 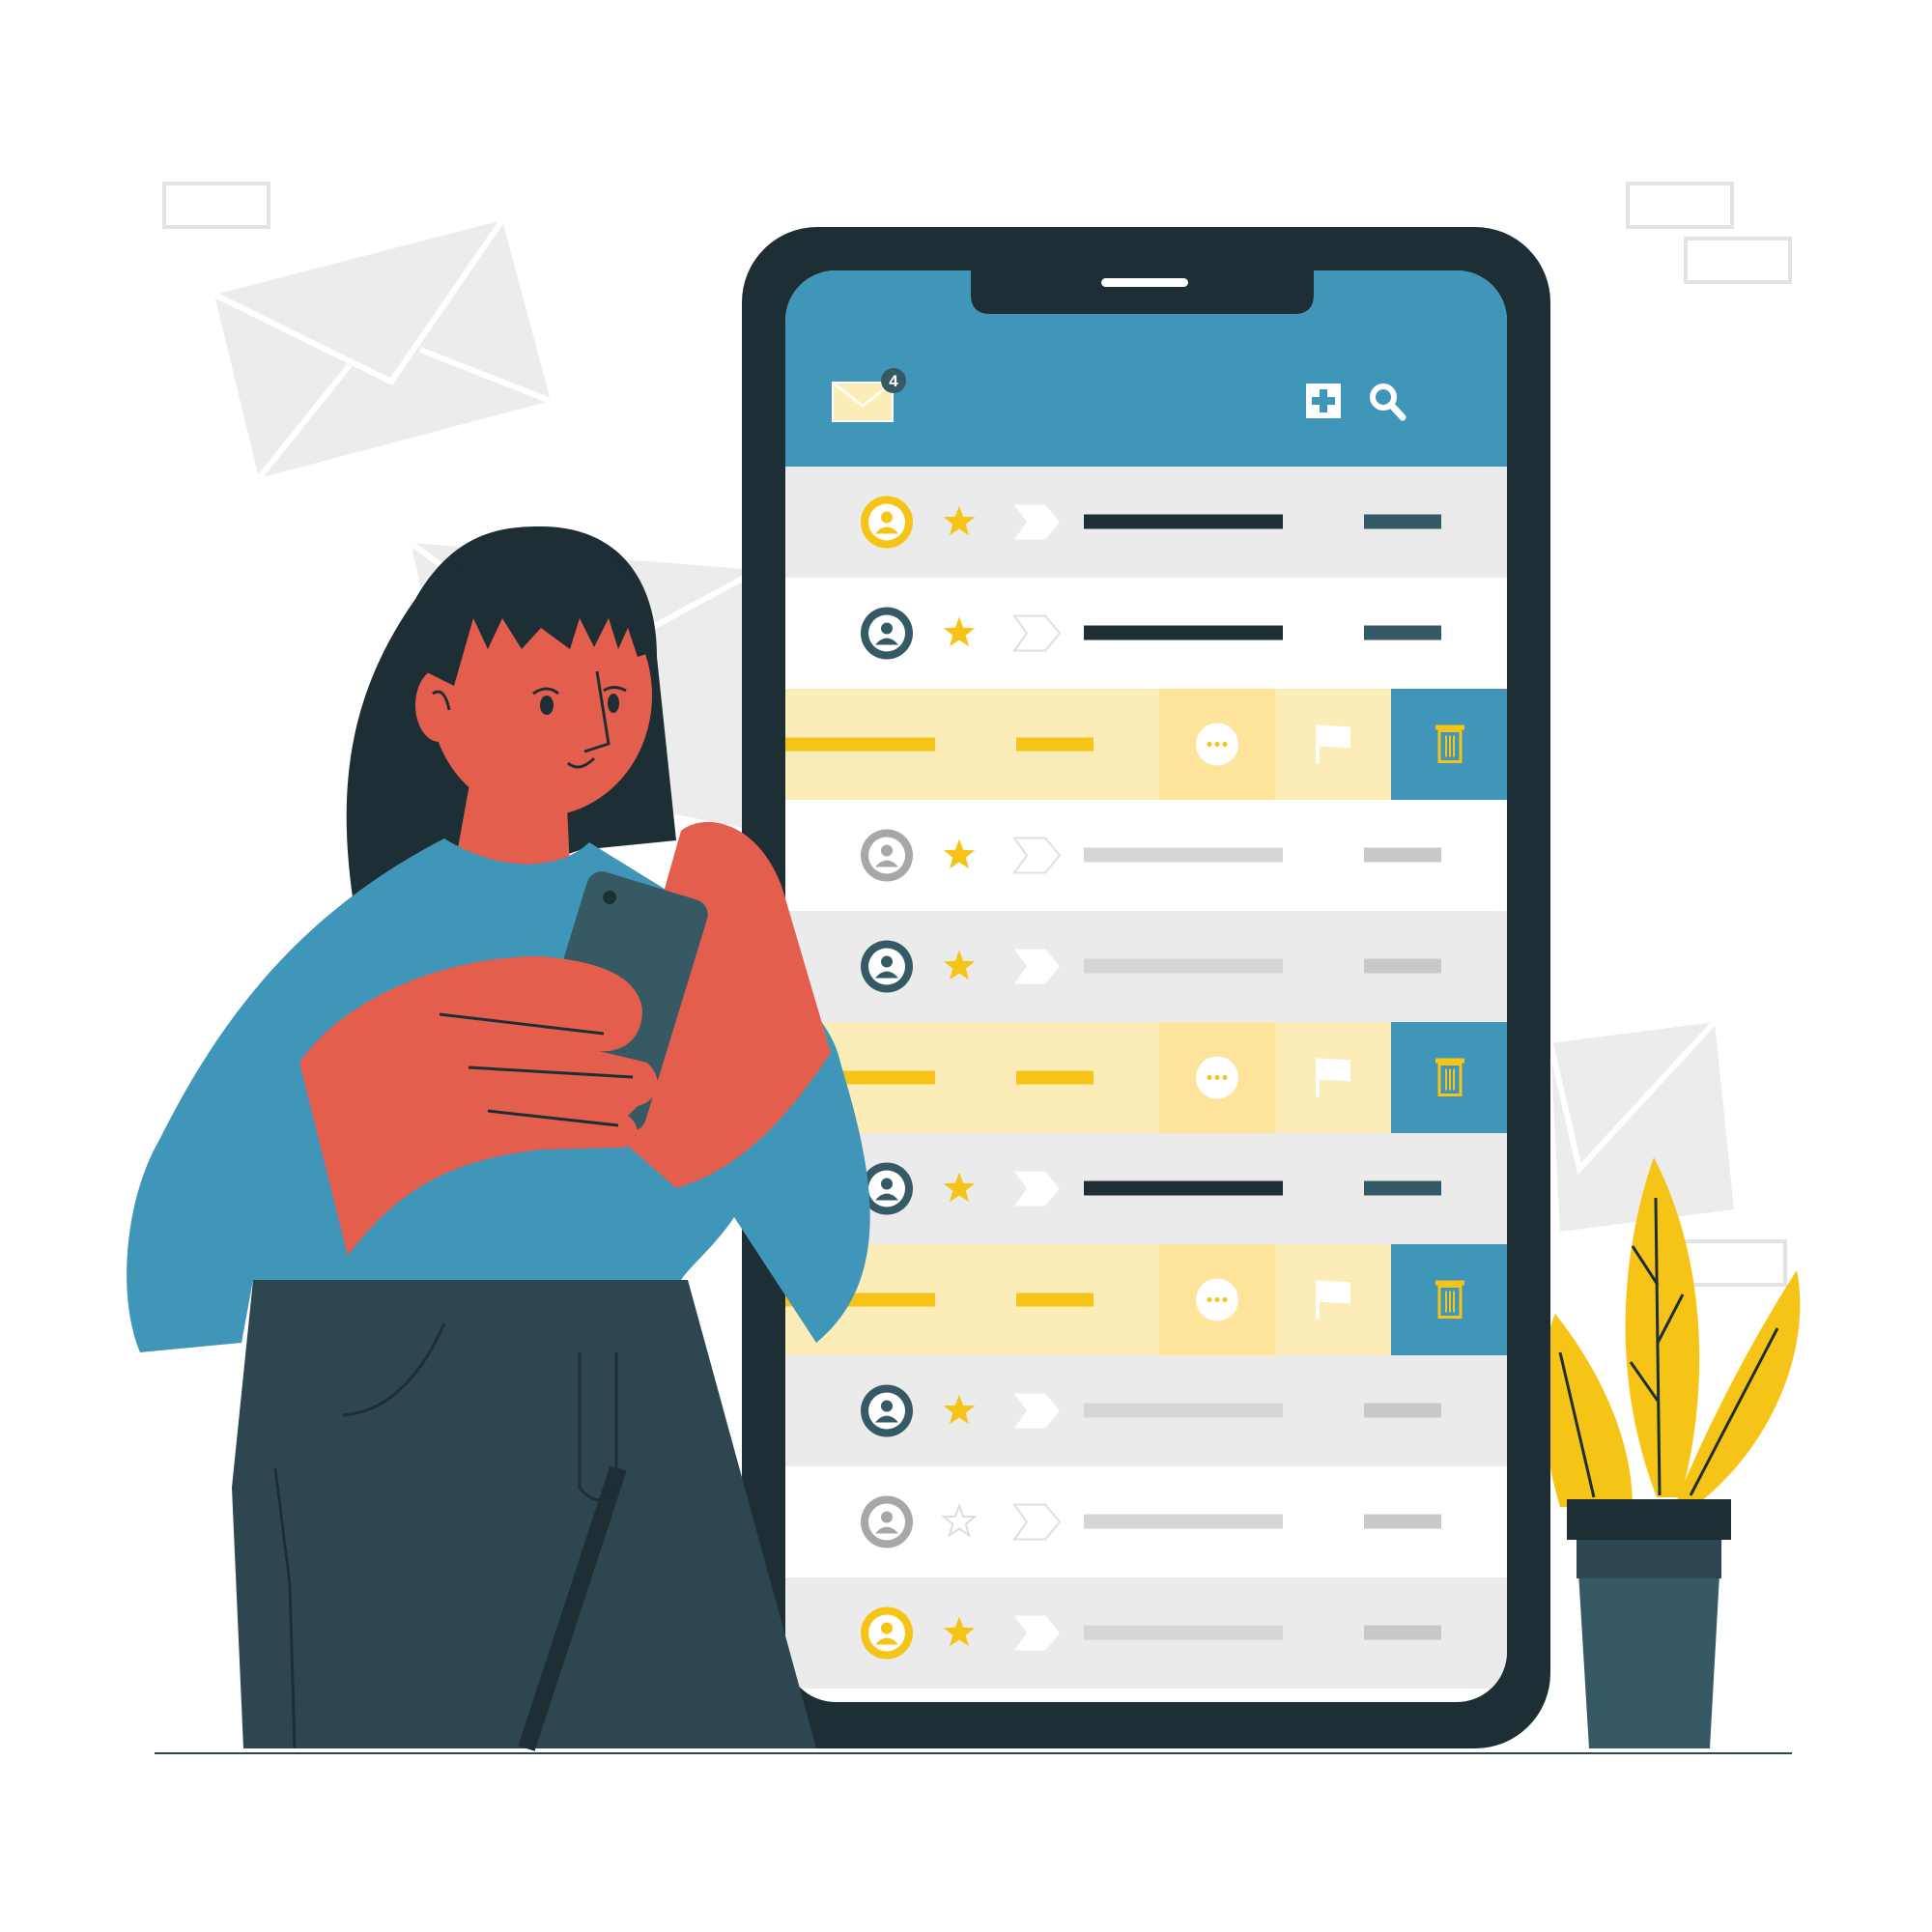 I want to click on speaker-slot, so click(x=1144, y=282).